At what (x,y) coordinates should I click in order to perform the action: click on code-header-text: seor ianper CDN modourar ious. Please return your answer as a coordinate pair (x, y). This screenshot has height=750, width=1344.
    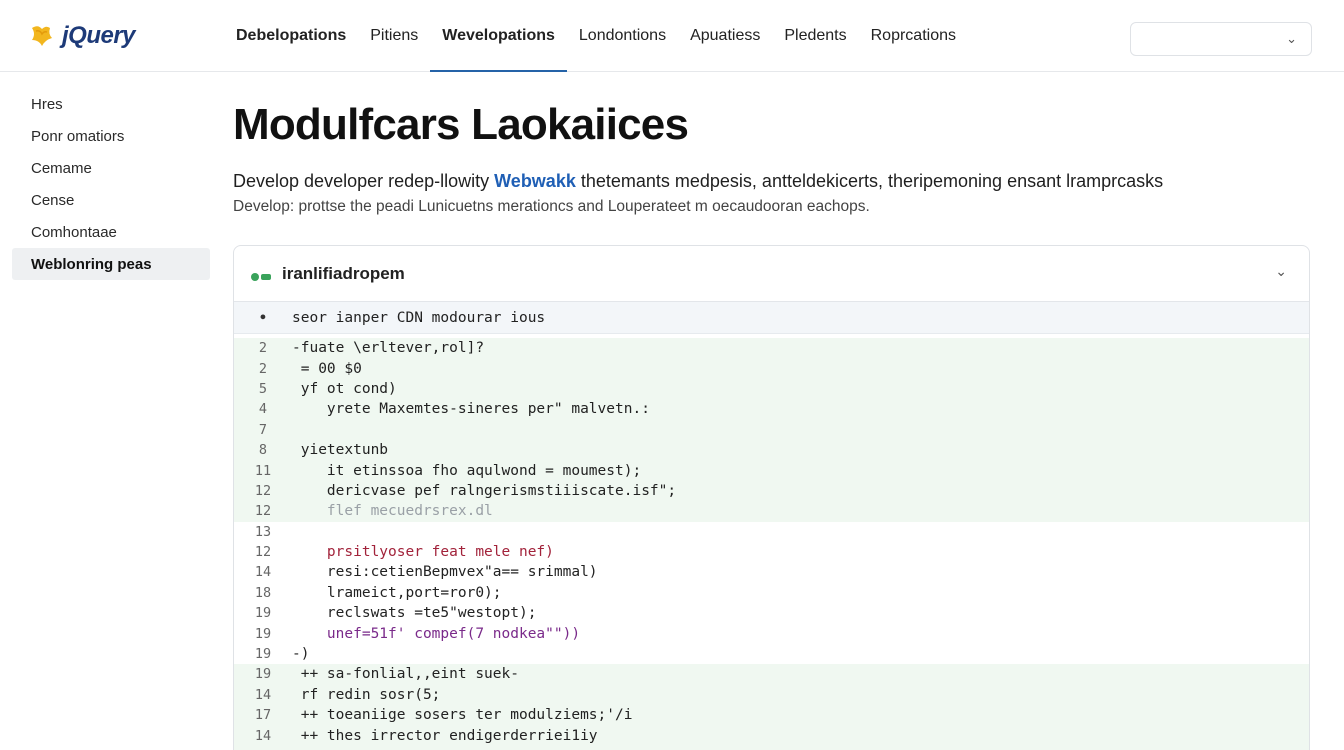
    Looking at the image, I should click on (419, 317).